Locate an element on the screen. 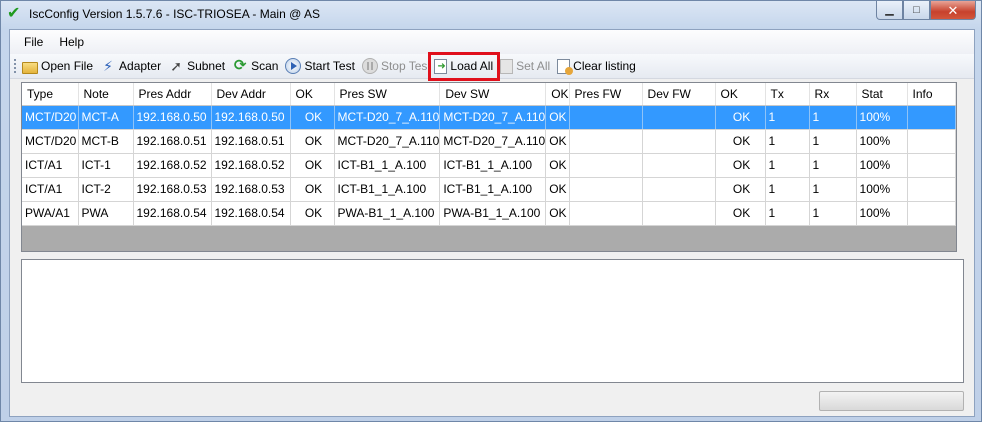  clear-listing-button: Clear listing is located at coordinates (597, 66).